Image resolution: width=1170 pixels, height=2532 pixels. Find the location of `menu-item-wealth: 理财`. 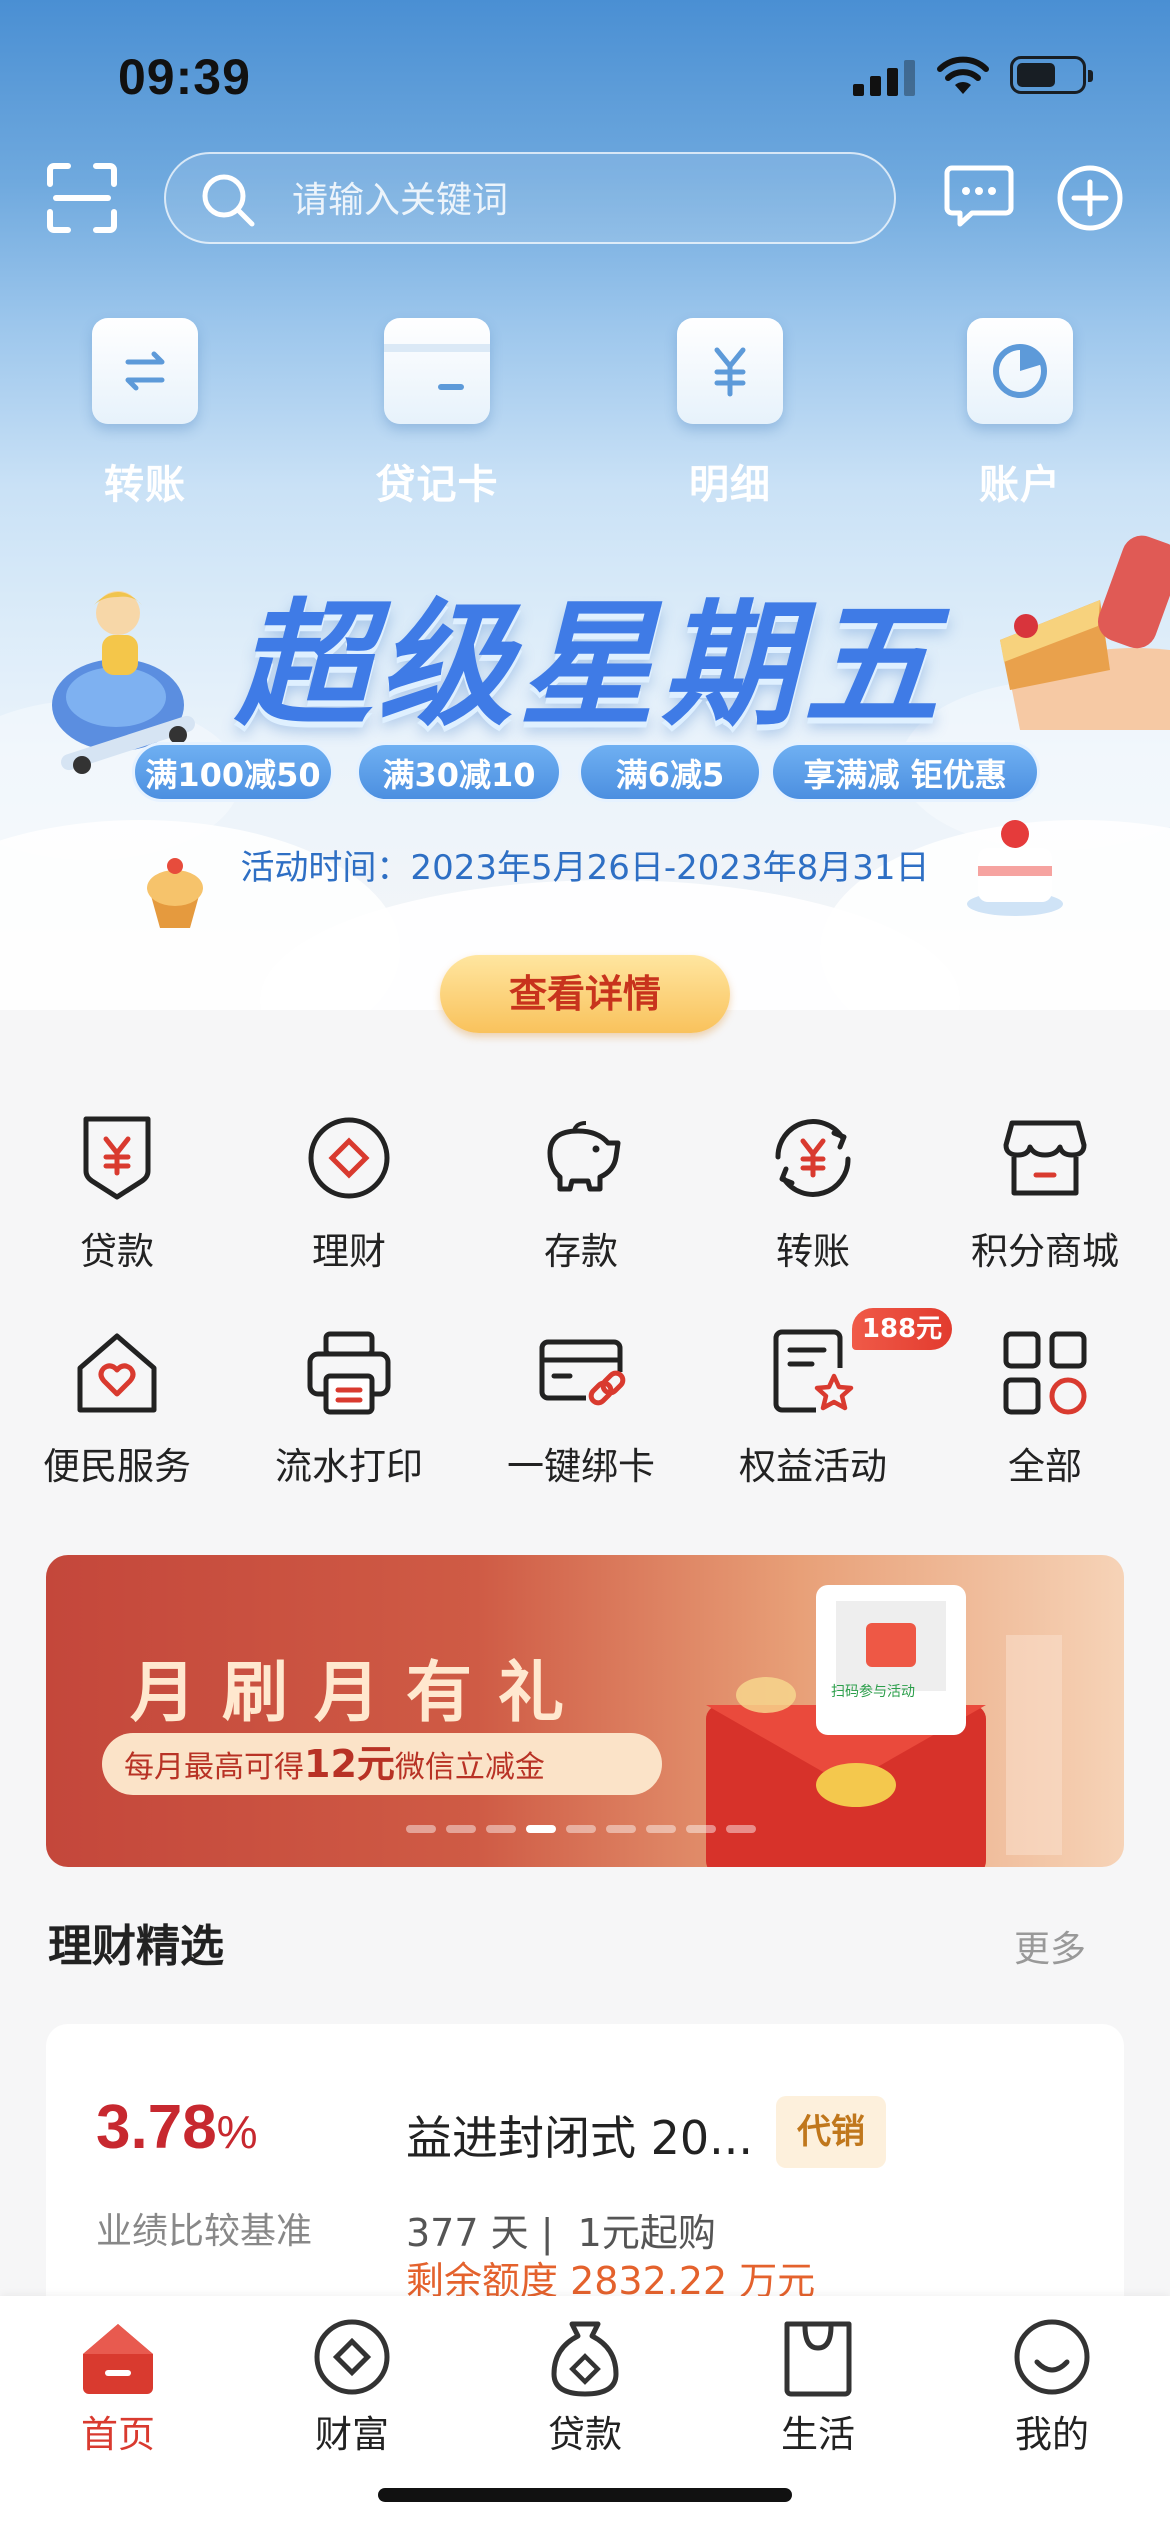

menu-item-wealth: 理财 is located at coordinates (349, 1194).